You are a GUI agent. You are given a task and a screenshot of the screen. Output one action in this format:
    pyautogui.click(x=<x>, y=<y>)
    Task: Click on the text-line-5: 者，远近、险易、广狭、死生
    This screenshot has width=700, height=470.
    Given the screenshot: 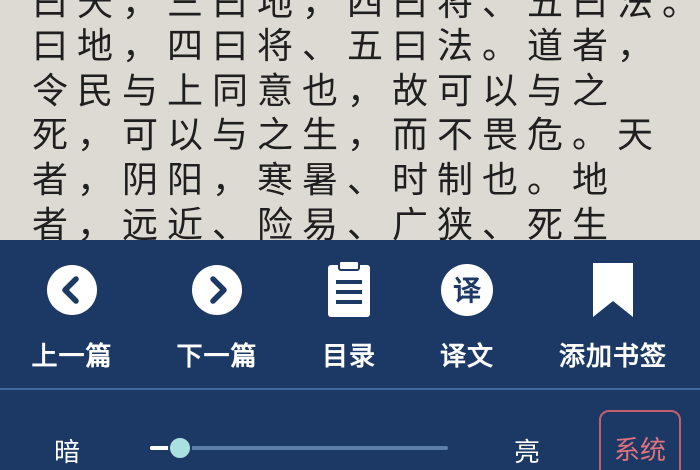 What is the action you would take?
    pyautogui.click(x=325, y=222)
    